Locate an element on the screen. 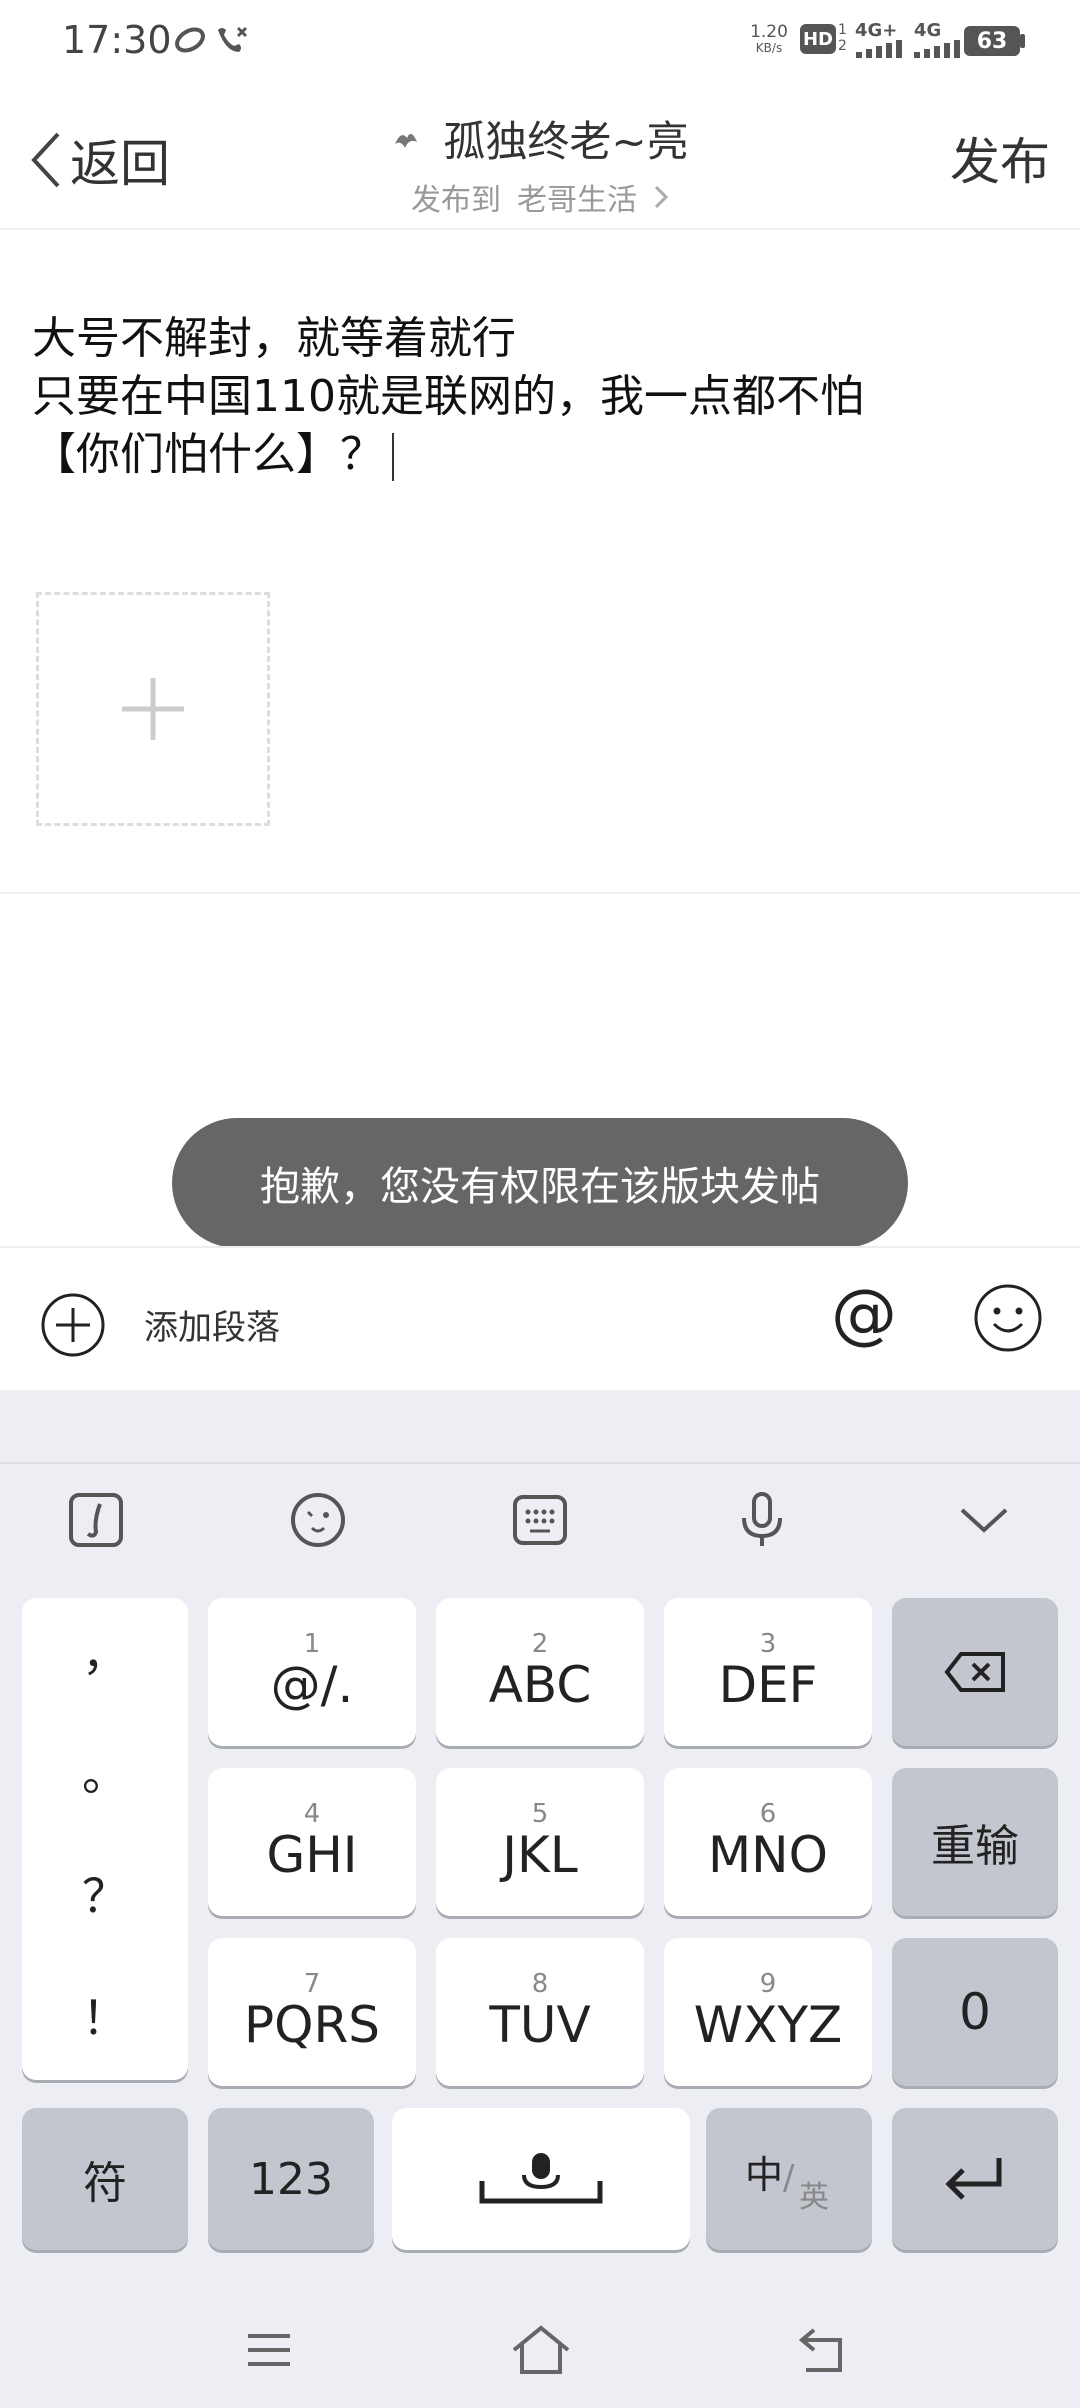 The width and height of the screenshot is (1080, 2408). add-image-button is located at coordinates (153, 709).